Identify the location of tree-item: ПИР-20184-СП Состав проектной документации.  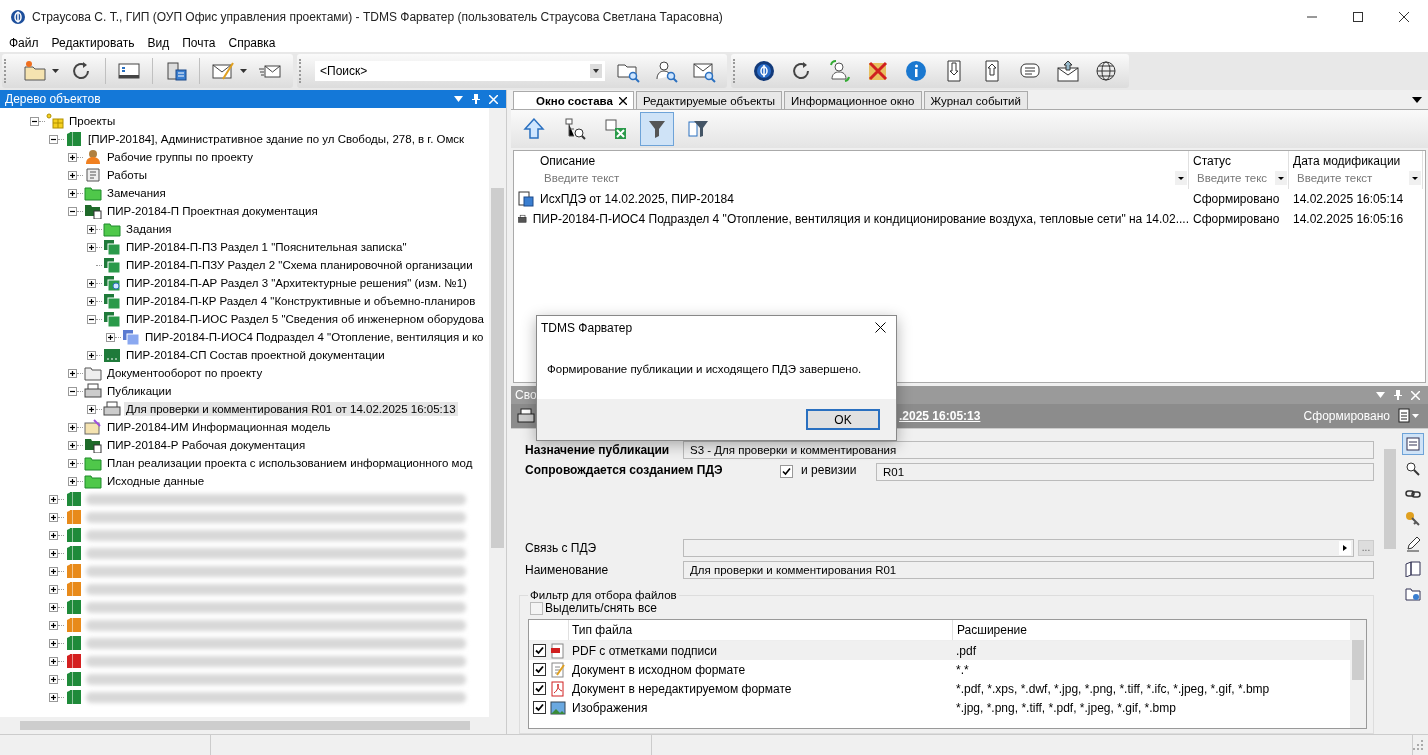
(255, 355).